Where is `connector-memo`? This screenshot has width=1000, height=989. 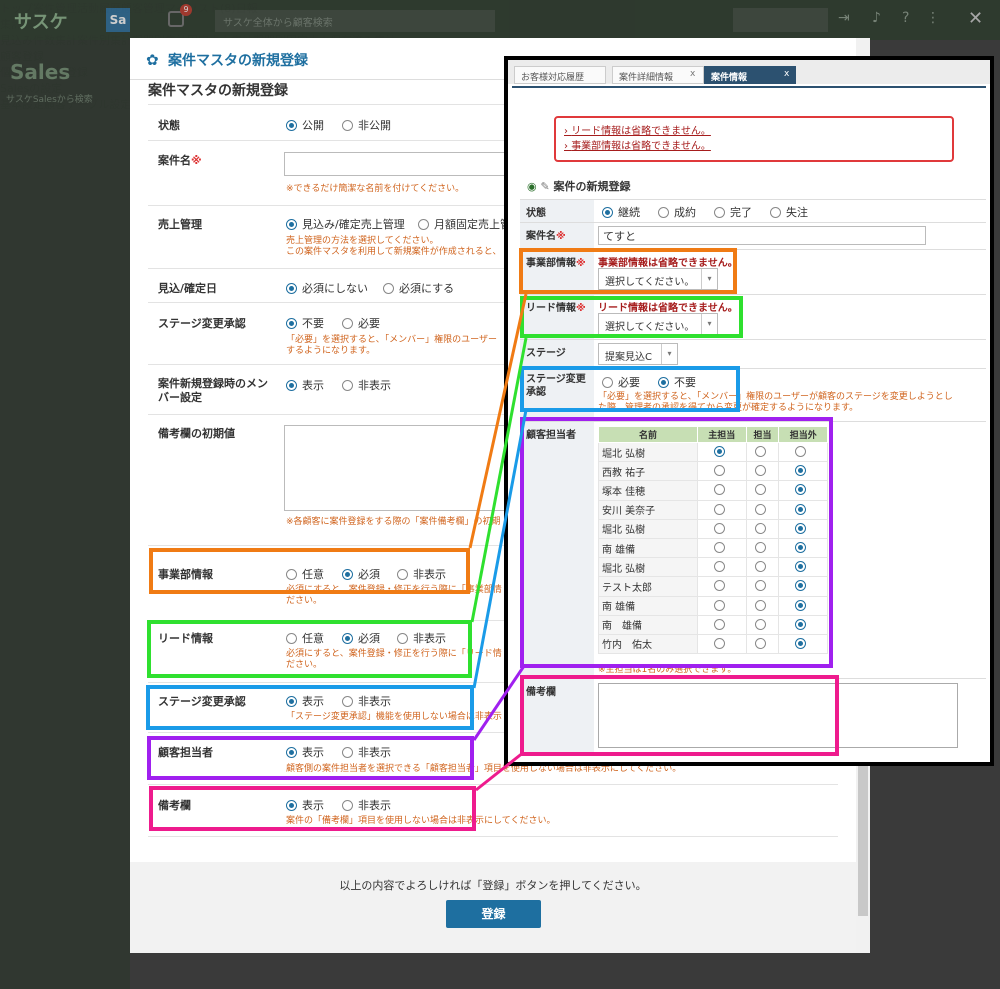
connector-memo is located at coordinates (500, 771).